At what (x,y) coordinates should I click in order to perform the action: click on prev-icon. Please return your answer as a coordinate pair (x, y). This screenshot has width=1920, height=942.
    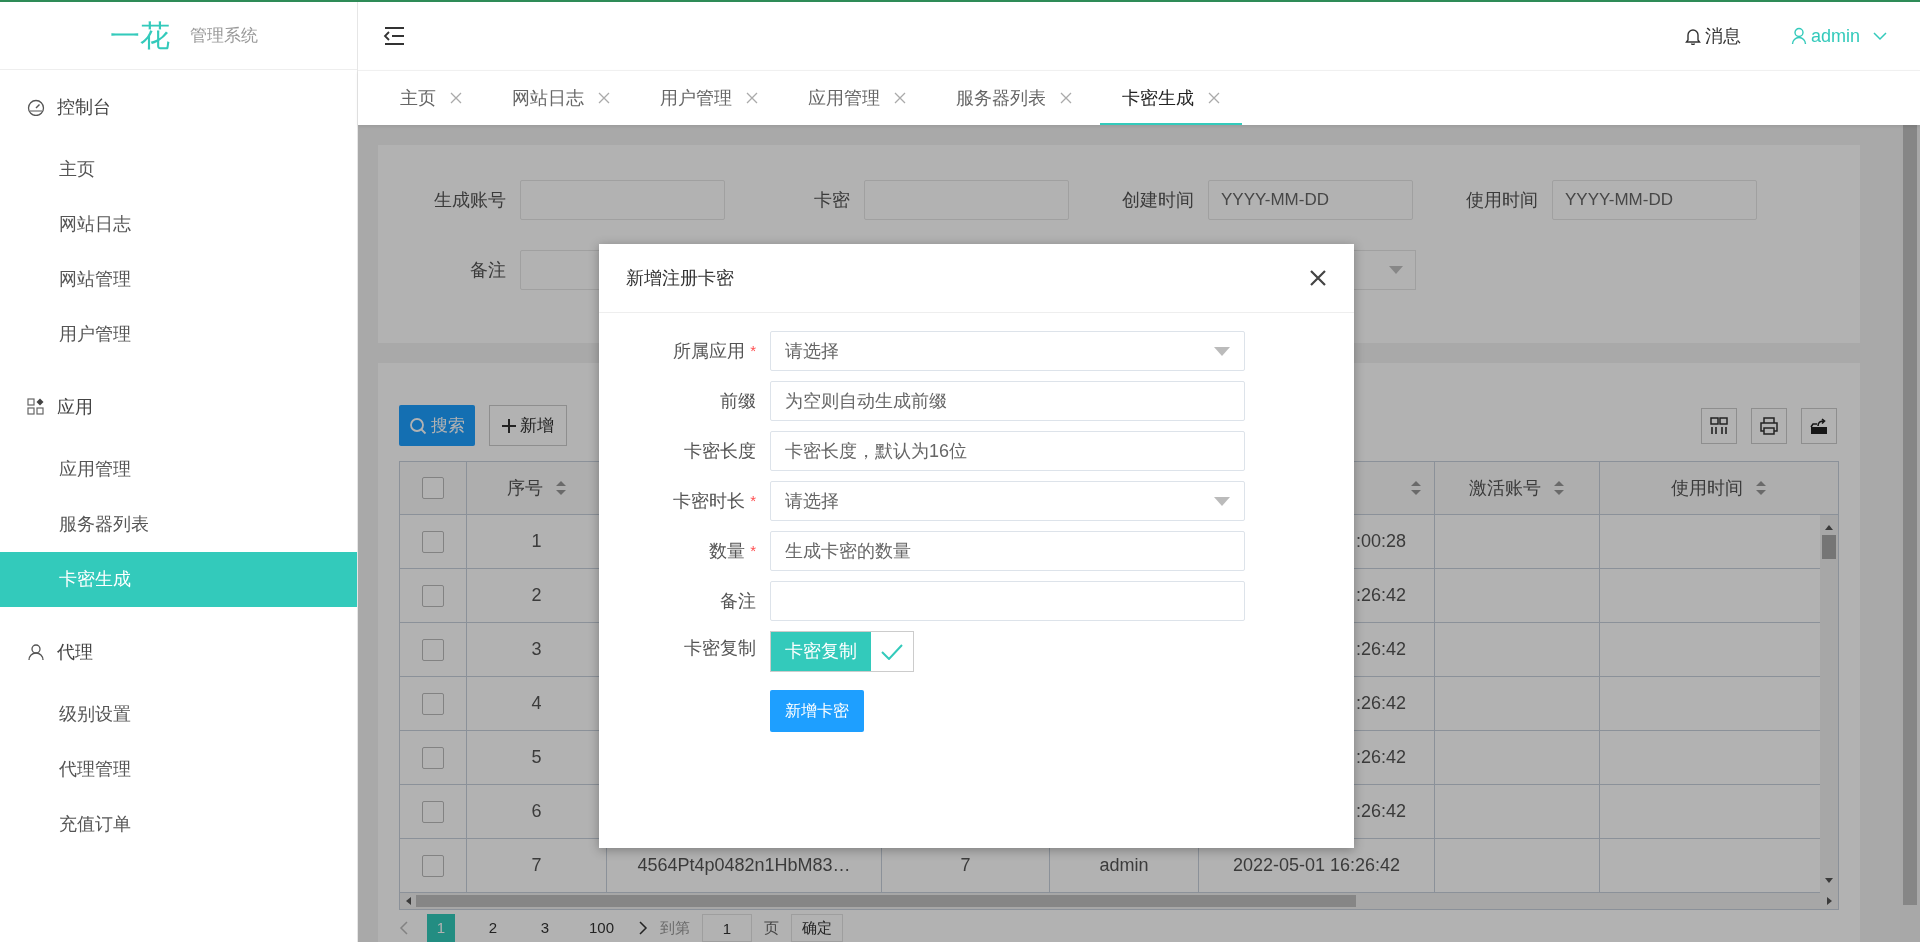
    Looking at the image, I should click on (404, 928).